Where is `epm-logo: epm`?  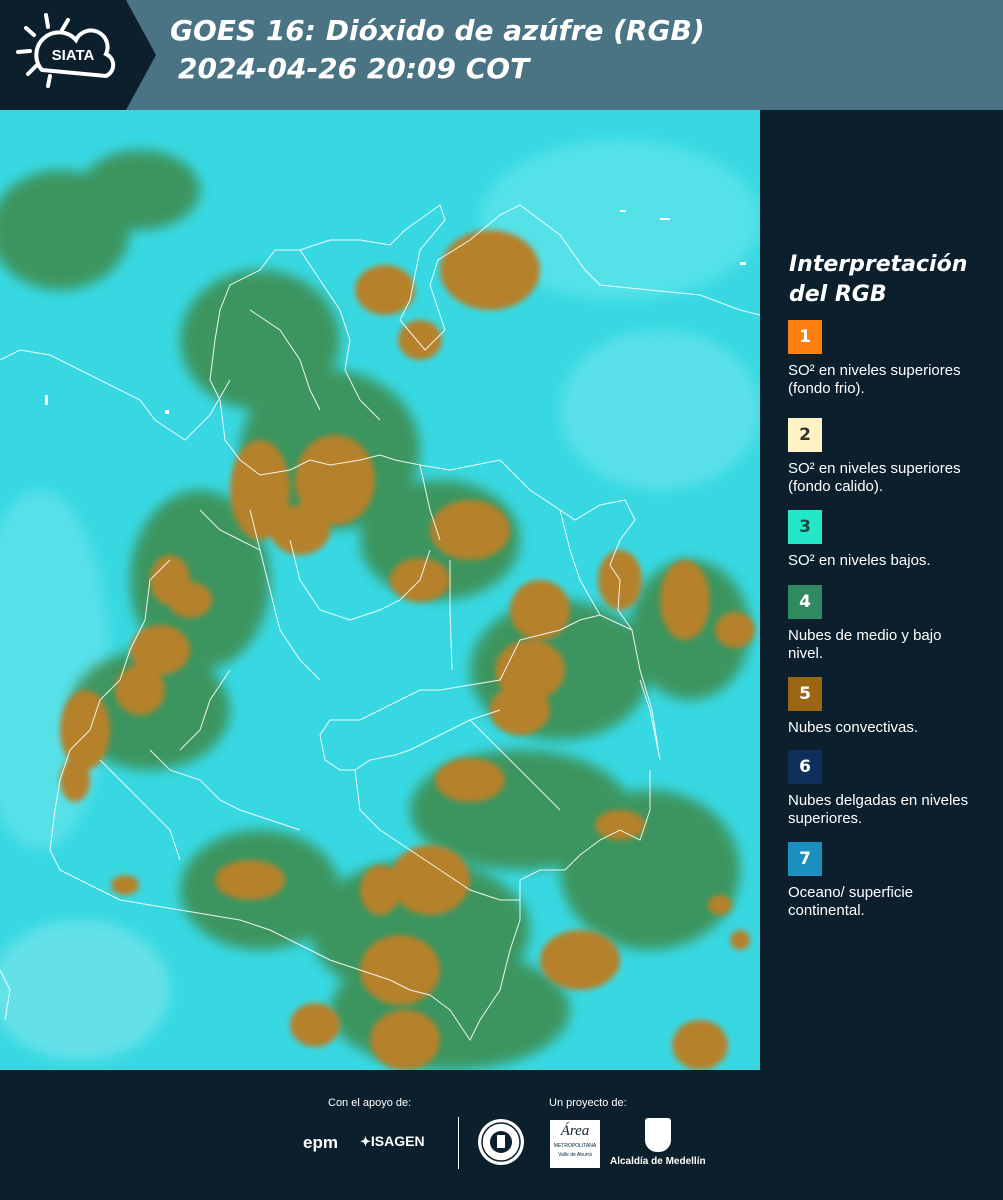 epm-logo: epm is located at coordinates (320, 1143).